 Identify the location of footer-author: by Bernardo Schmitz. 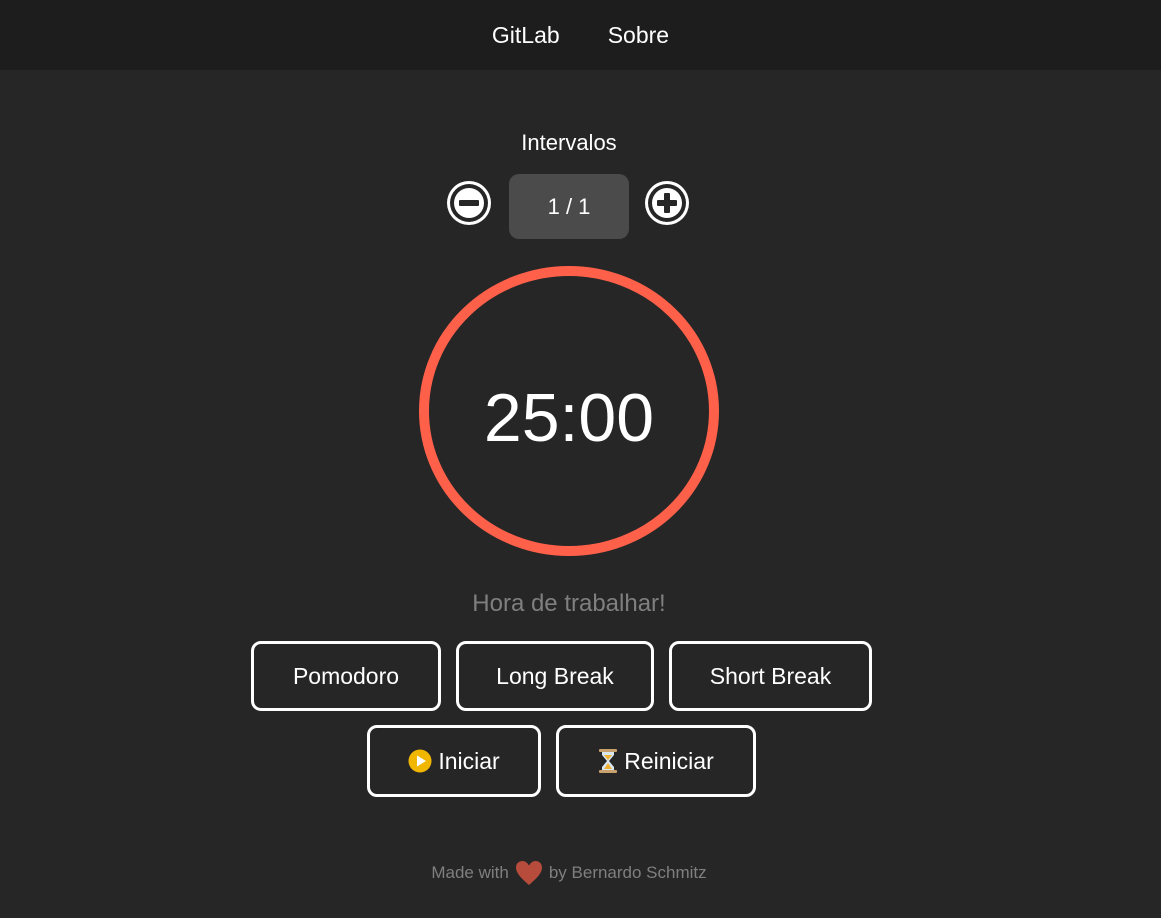
(627, 872).